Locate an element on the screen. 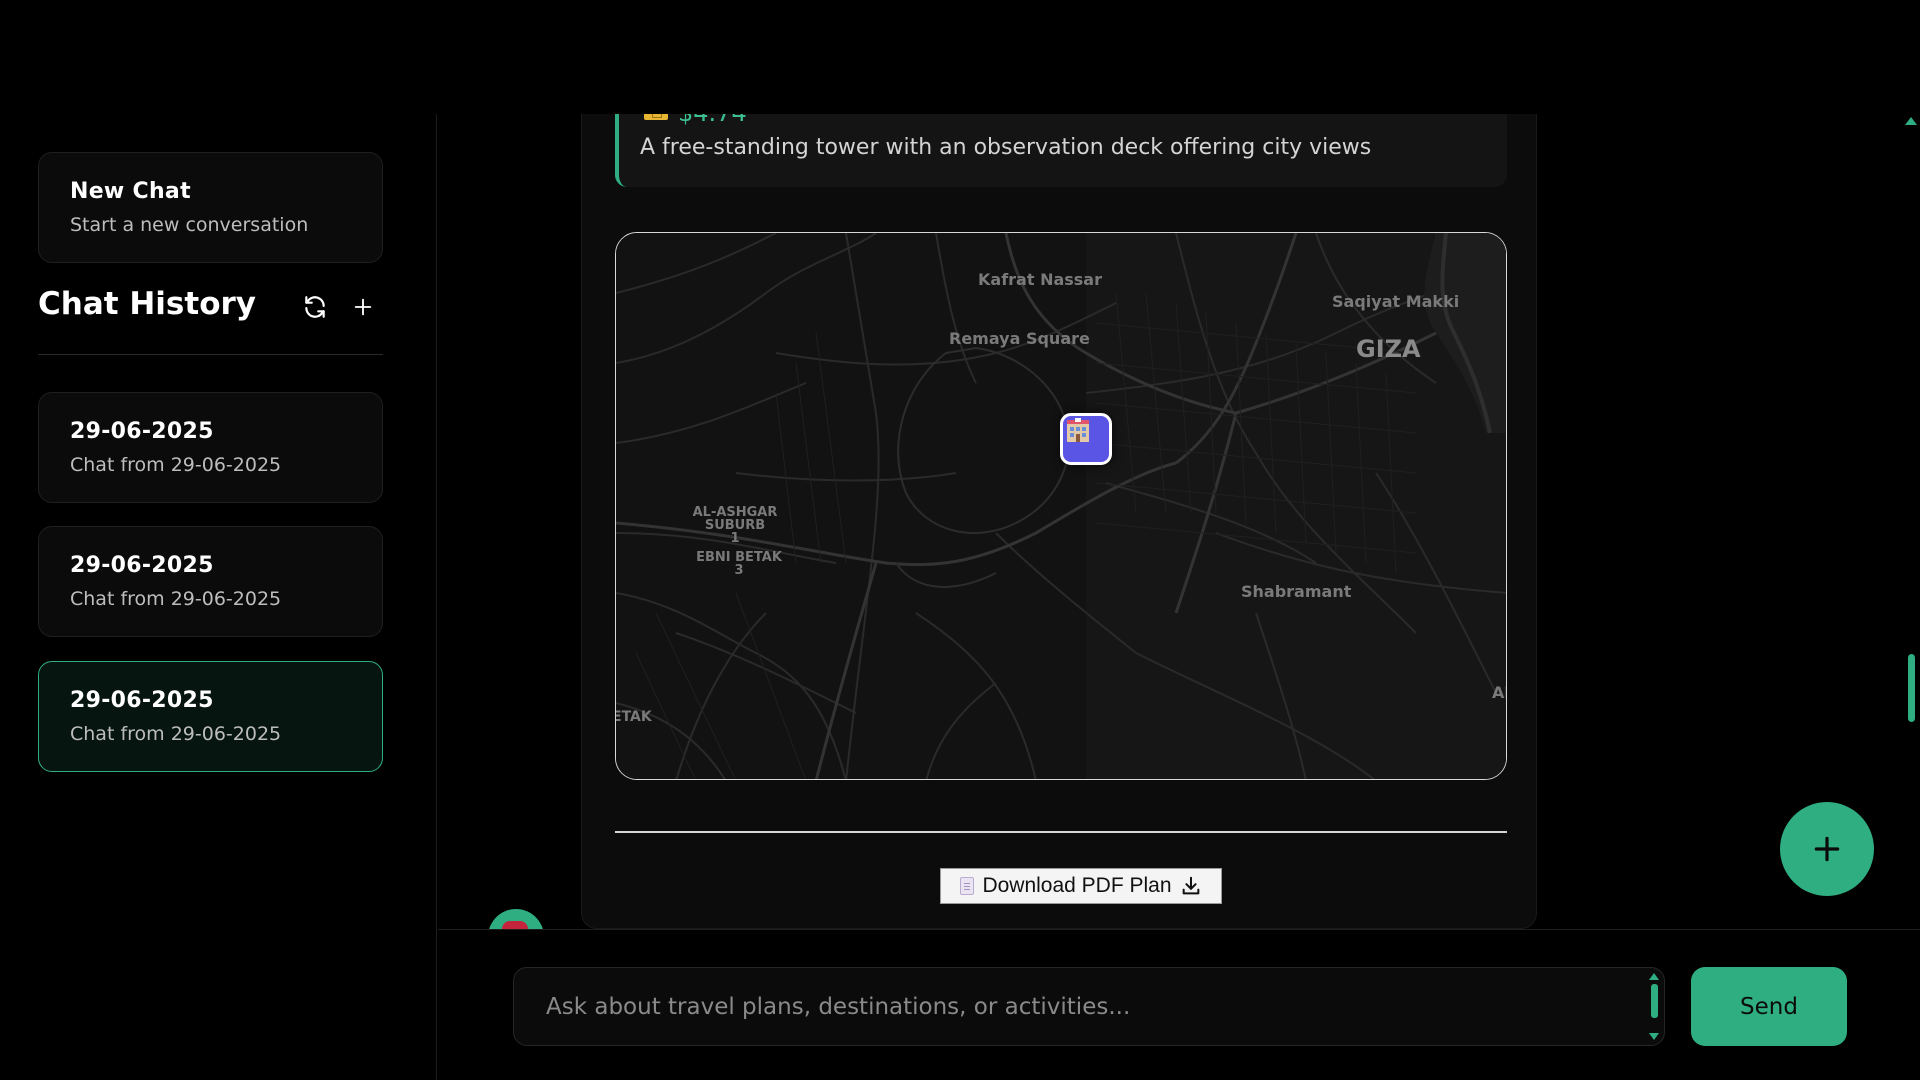 Image resolution: width=1920 pixels, height=1080 pixels. attraction-price: $4.74 is located at coordinates (695, 120).